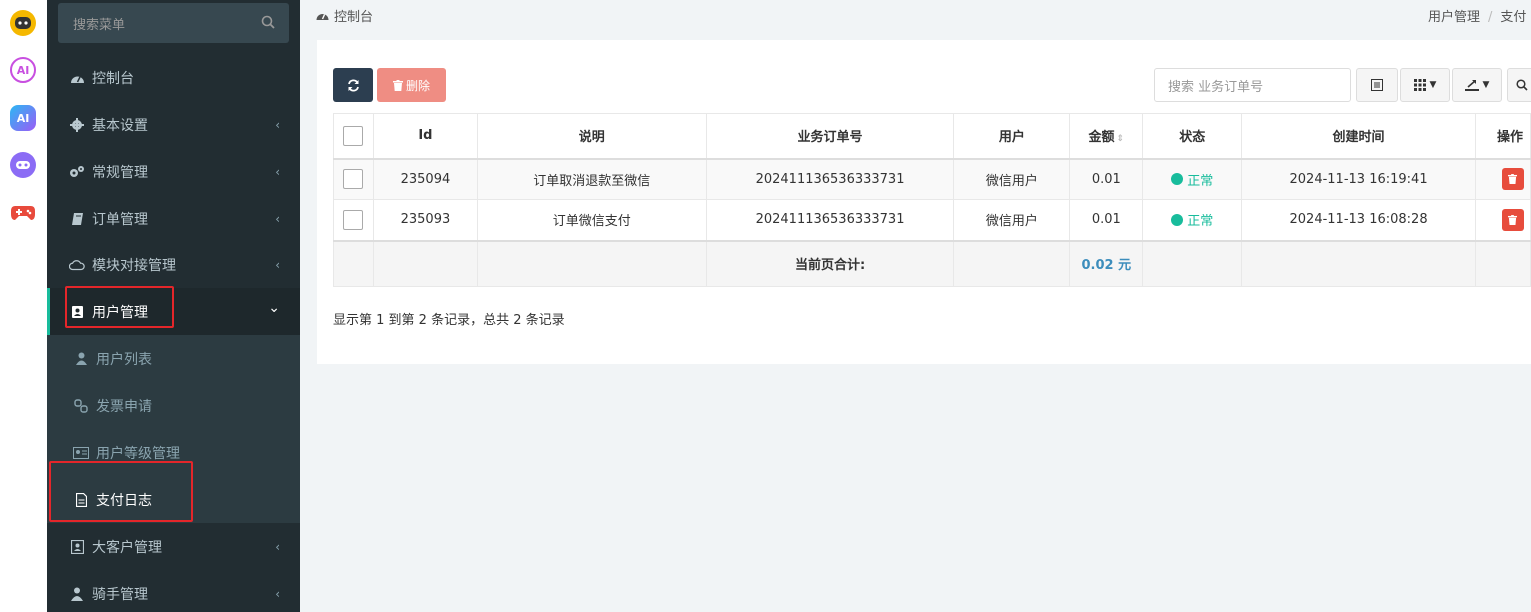 This screenshot has width=1531, height=612. Describe the element at coordinates (1502, 136) in the screenshot. I see `column-header-actions: 操作` at that location.